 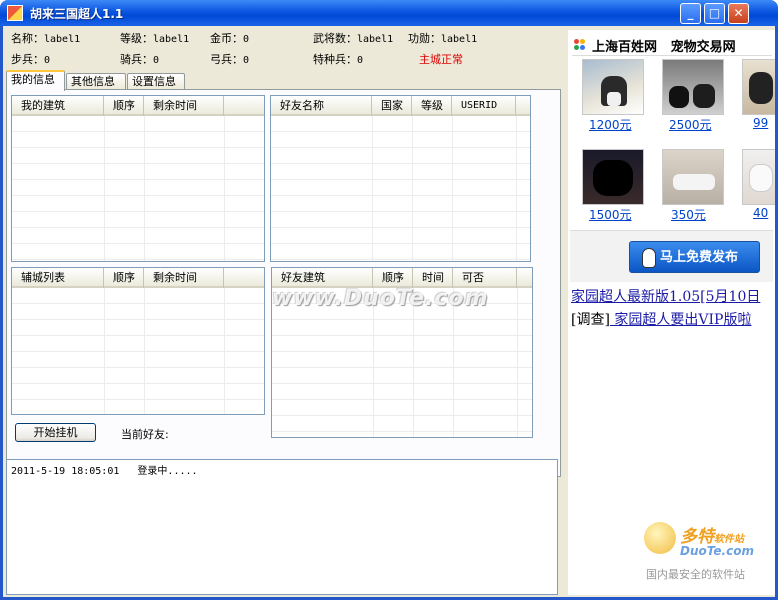 I want to click on infantry-value: 0, so click(x=47, y=60).